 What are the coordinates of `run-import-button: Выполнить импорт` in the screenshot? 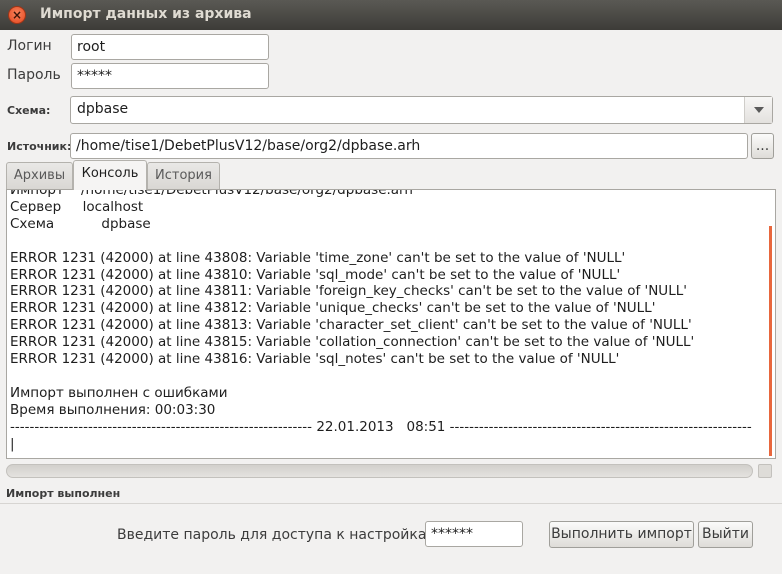 It's located at (621, 534).